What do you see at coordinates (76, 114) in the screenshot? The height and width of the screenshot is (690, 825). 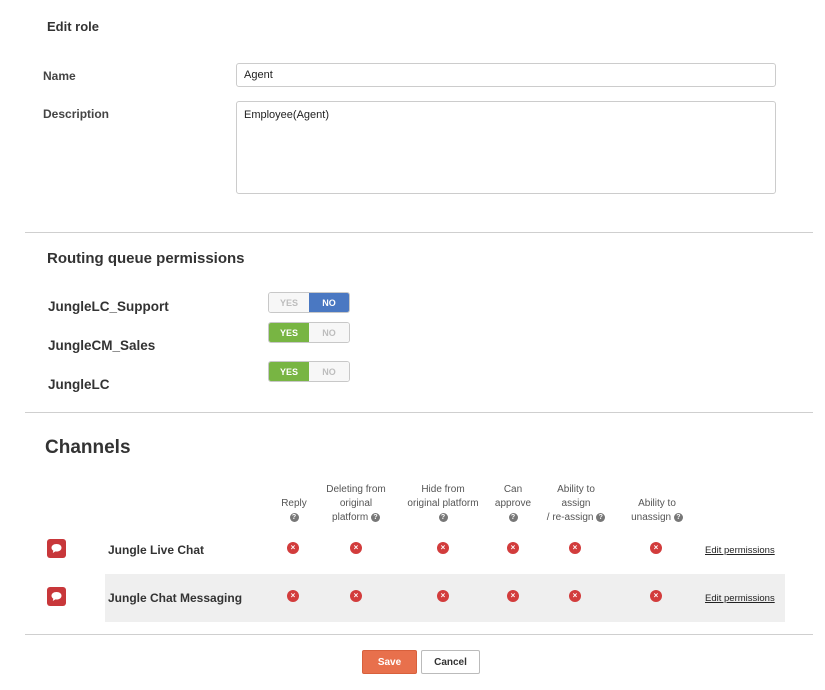 I see `description-label: Description` at bounding box center [76, 114].